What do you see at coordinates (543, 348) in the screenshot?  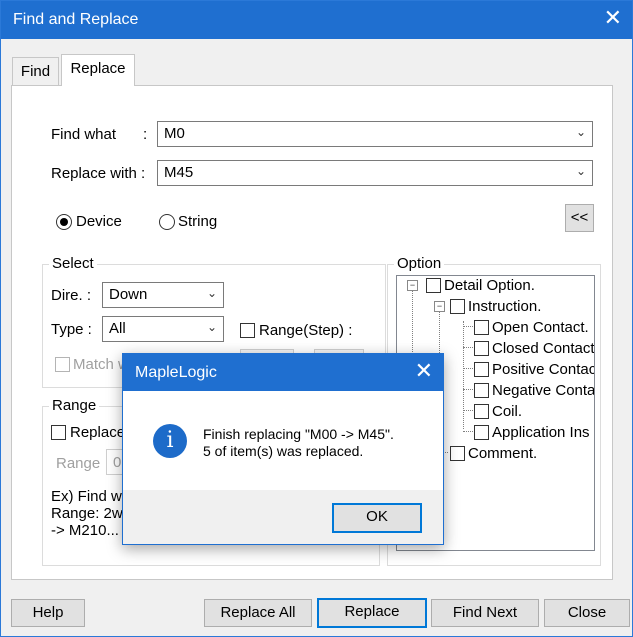 I see `closed-contact-label: Closed Contact` at bounding box center [543, 348].